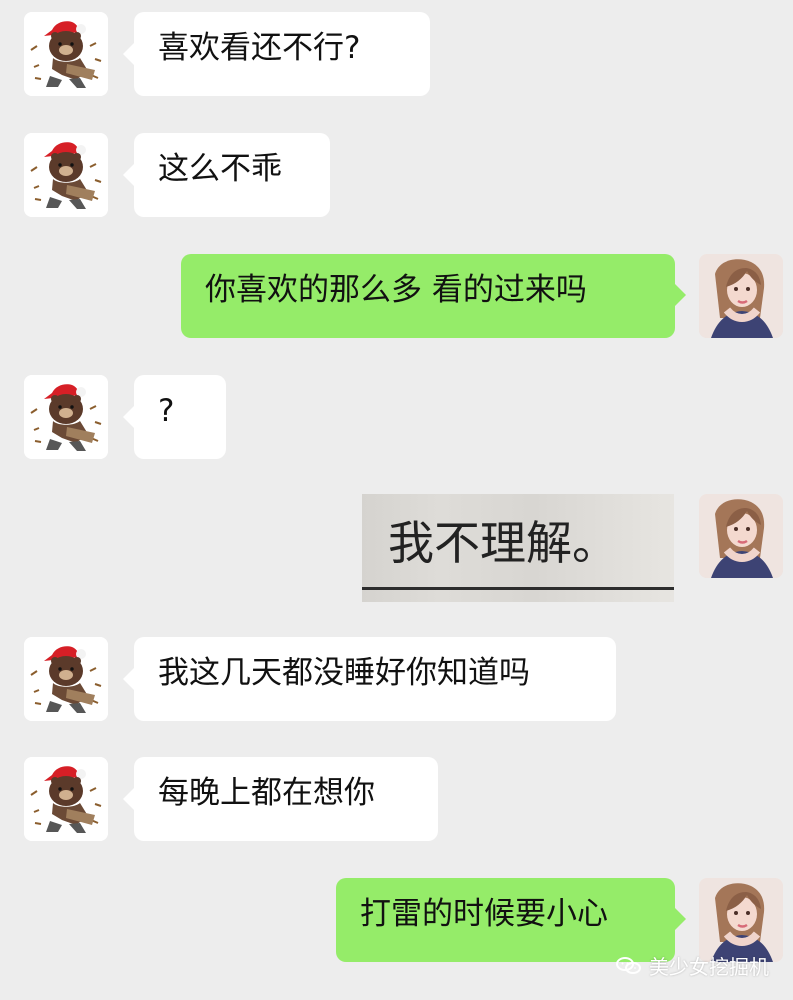 The height and width of the screenshot is (1000, 793). I want to click on wechat-icon, so click(628, 966).